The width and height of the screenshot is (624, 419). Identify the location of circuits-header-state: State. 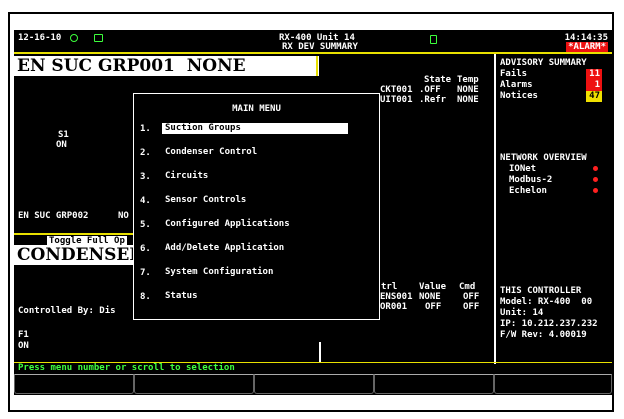
(438, 80).